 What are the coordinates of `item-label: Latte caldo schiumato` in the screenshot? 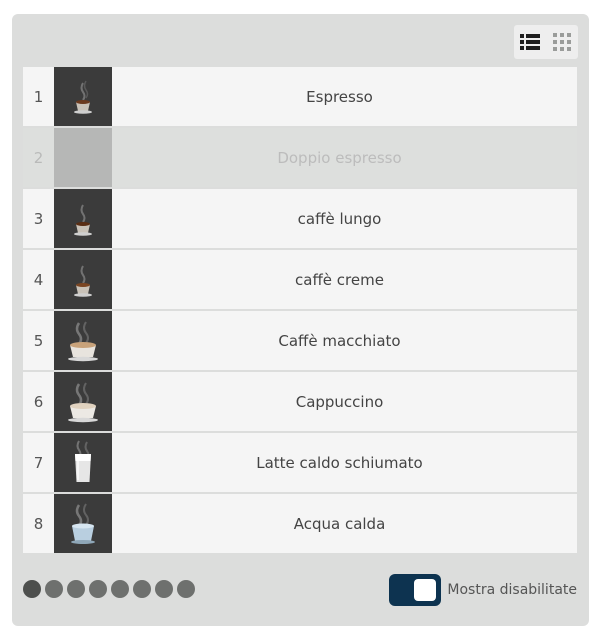 It's located at (339, 462).